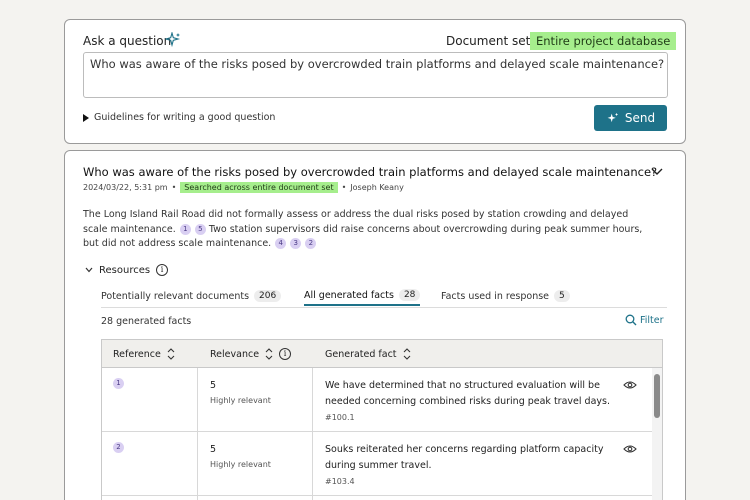 The width and height of the screenshot is (750, 500). I want to click on tab-label: Facts used in response, so click(495, 296).